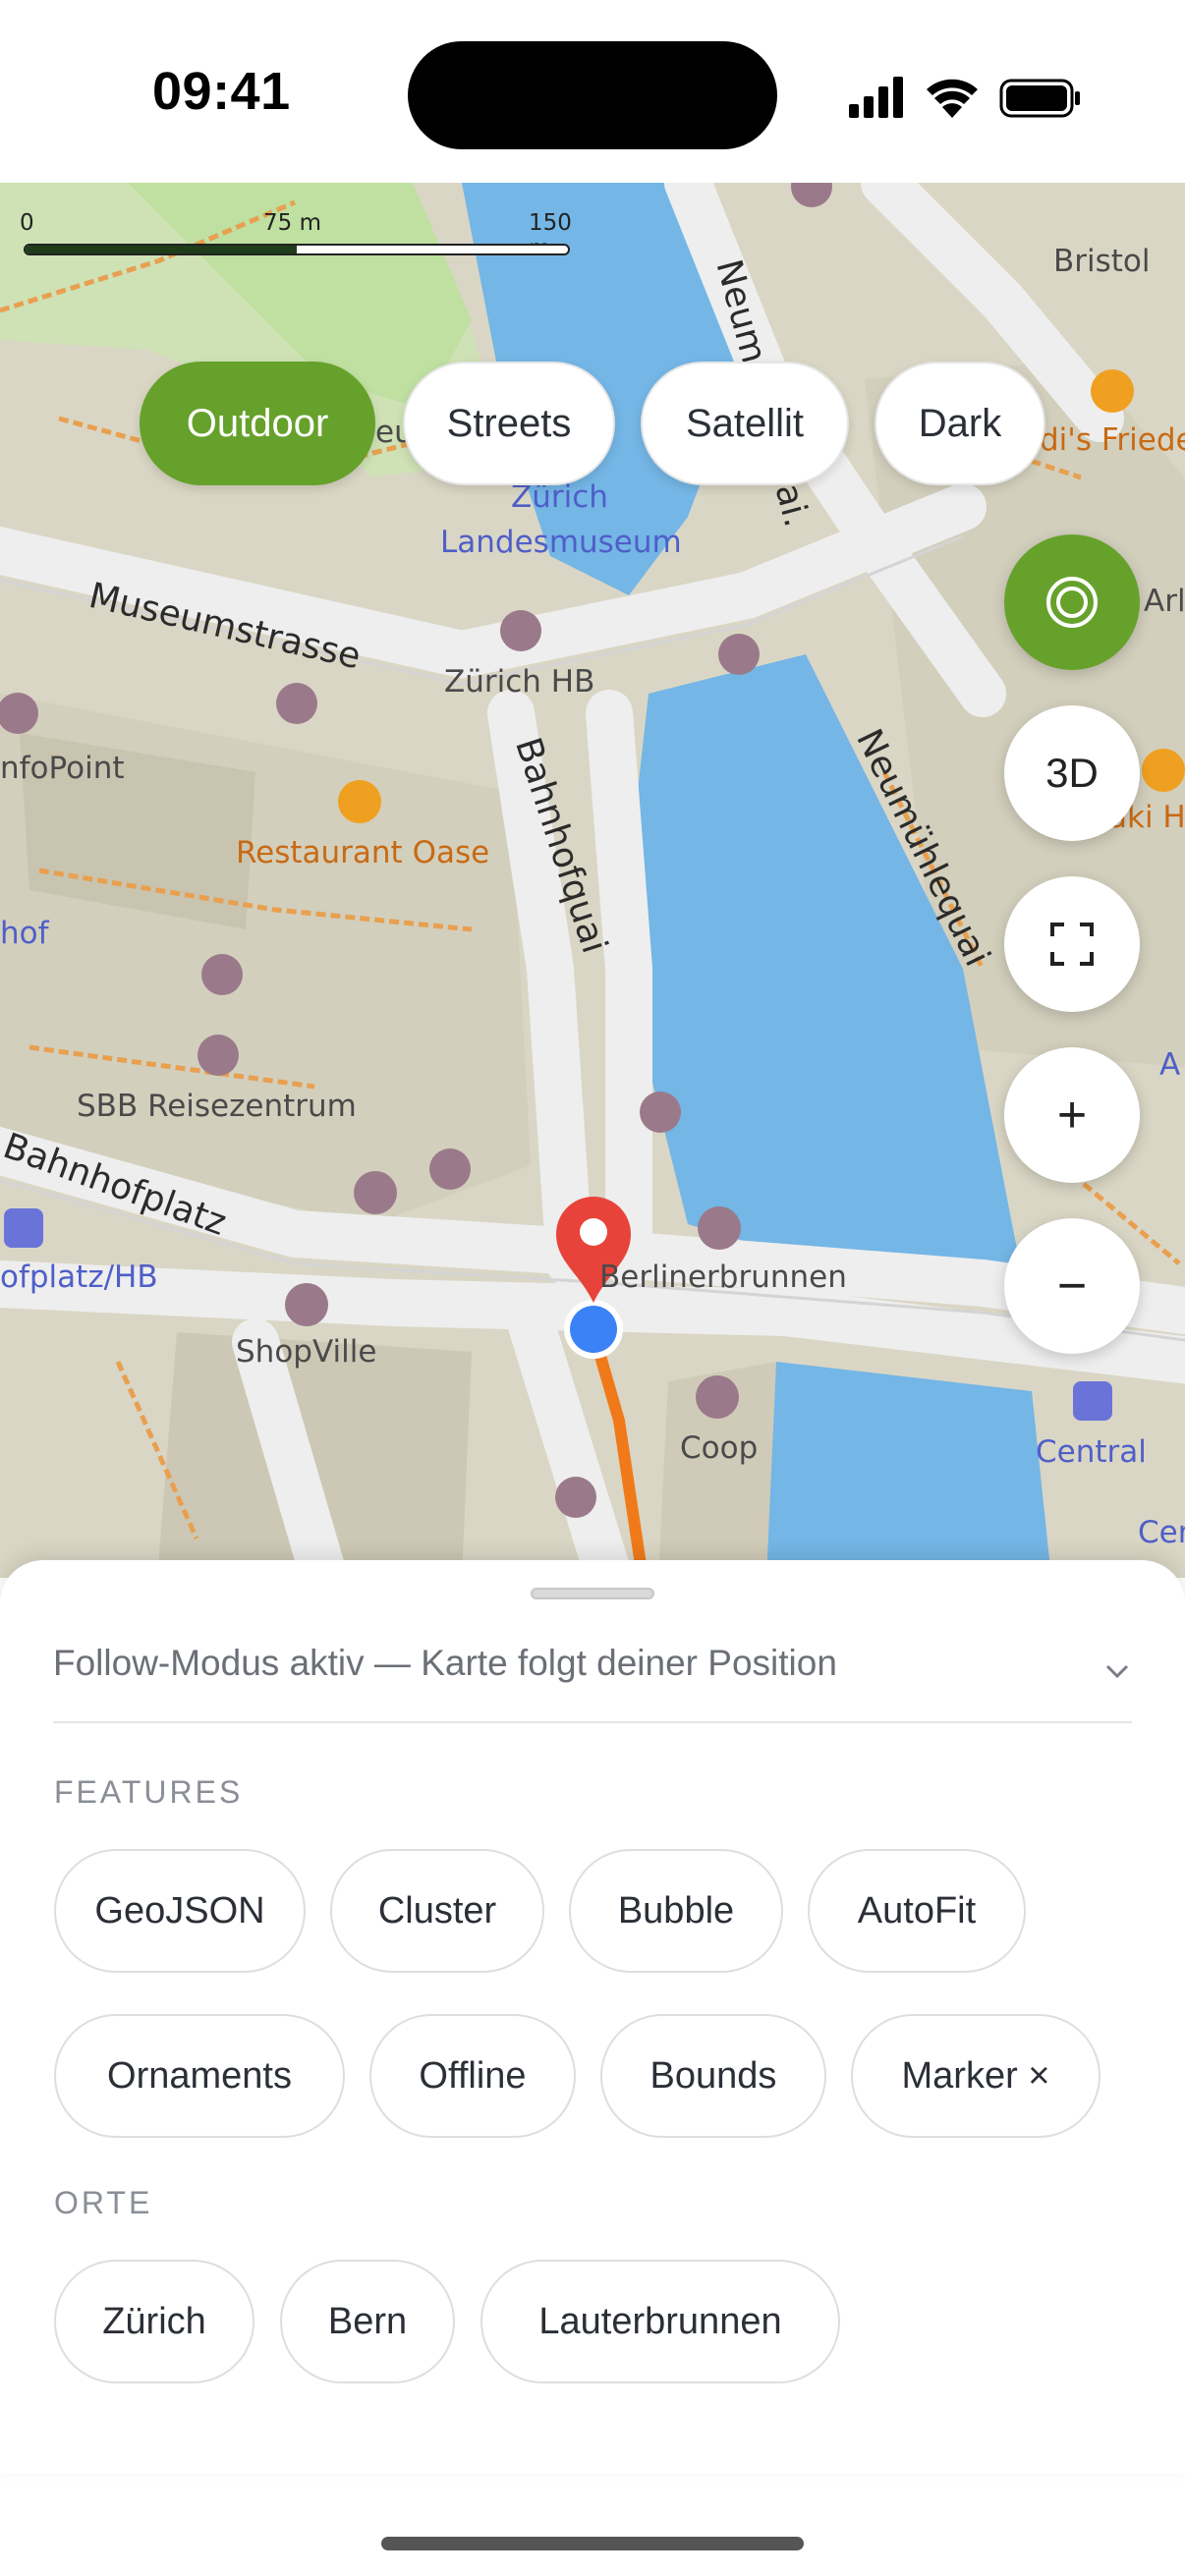  I want to click on signal-icon, so click(876, 97).